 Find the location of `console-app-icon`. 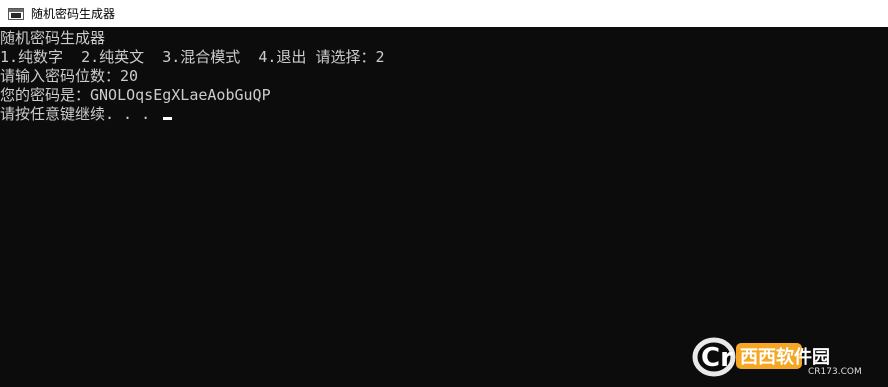

console-app-icon is located at coordinates (16, 13).